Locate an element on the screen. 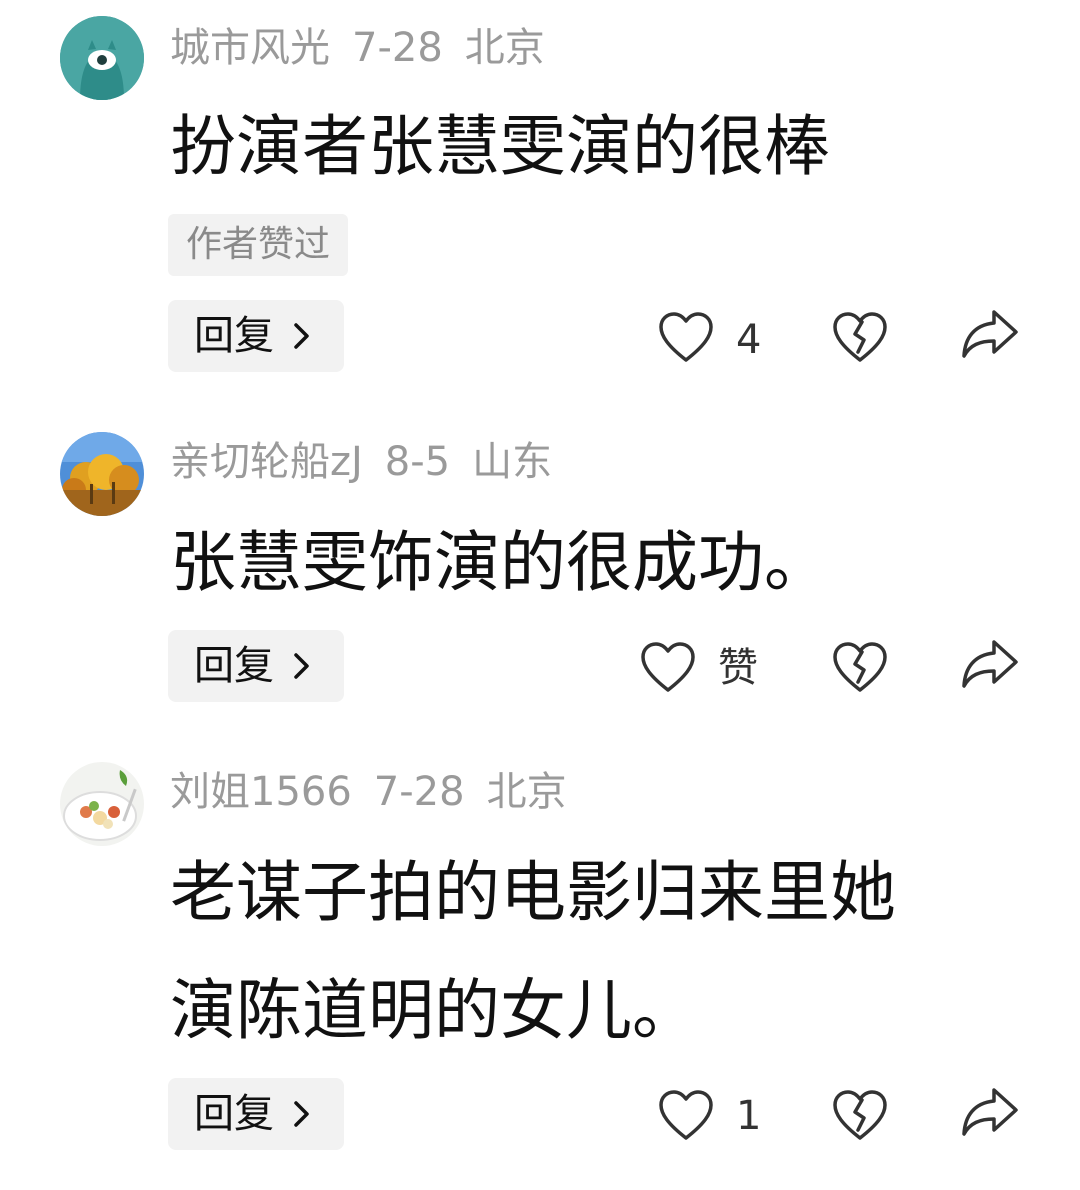 The width and height of the screenshot is (1080, 1190). like-count: 1 is located at coordinates (749, 1116).